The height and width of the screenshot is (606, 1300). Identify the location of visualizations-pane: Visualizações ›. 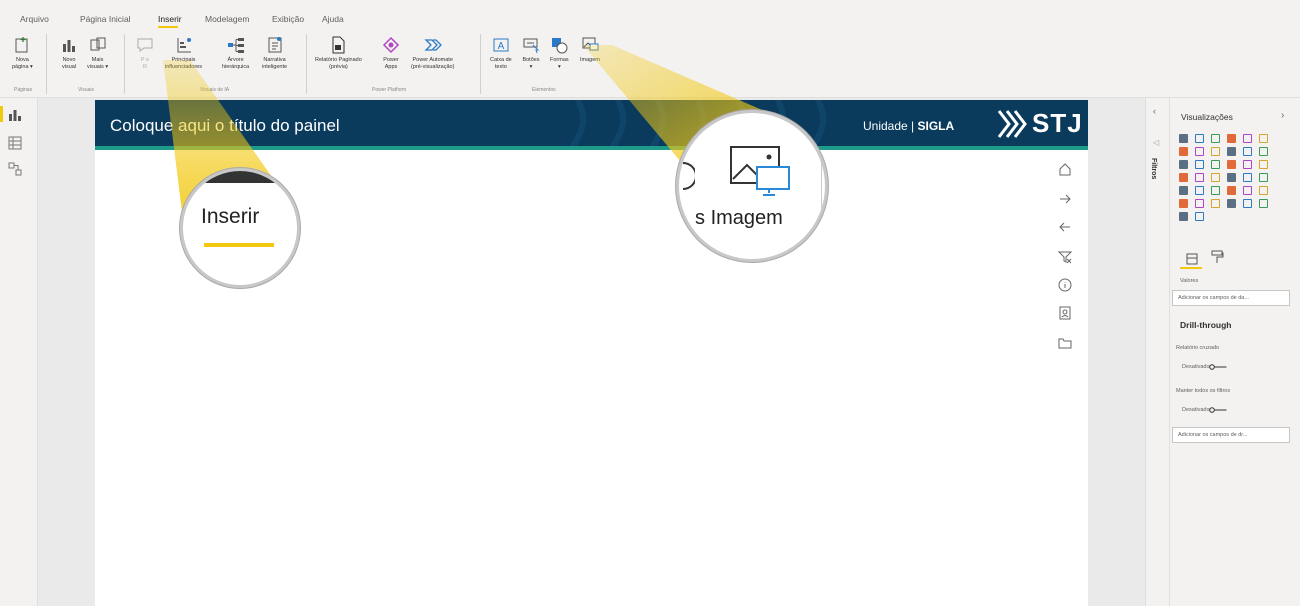
(1234, 352).